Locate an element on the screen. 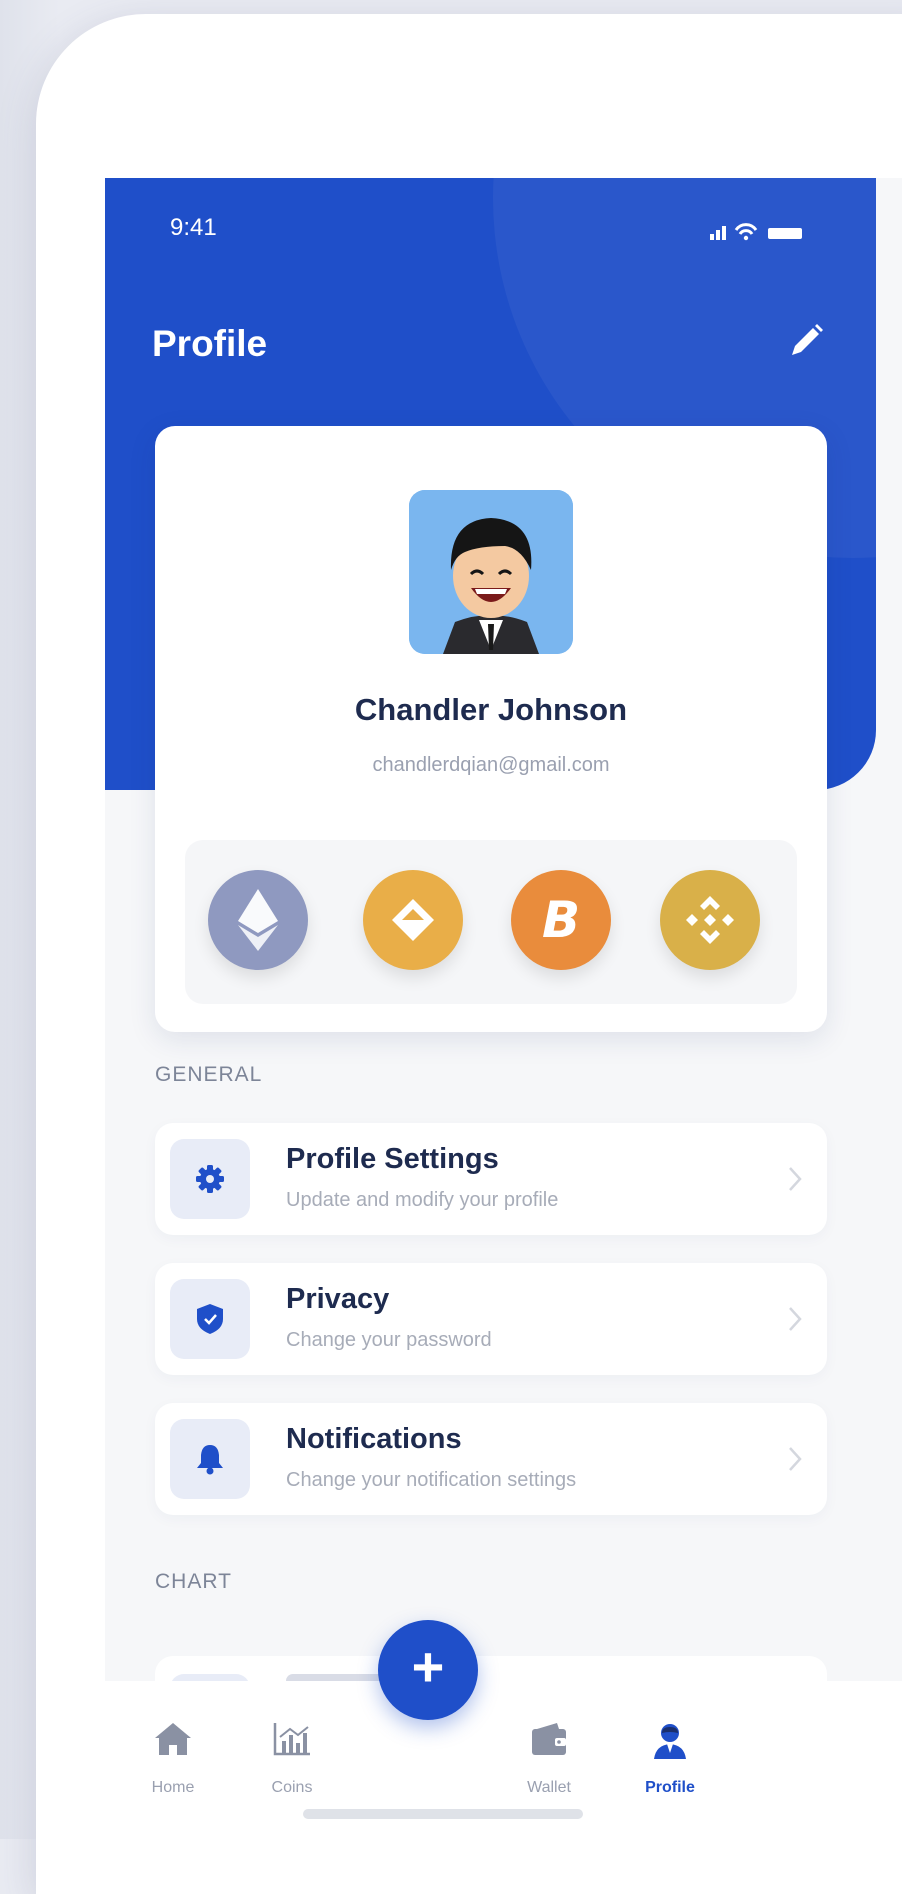 Image resolution: width=902 pixels, height=1894 pixels. signal-wifi-battery-icon is located at coordinates (756, 232).